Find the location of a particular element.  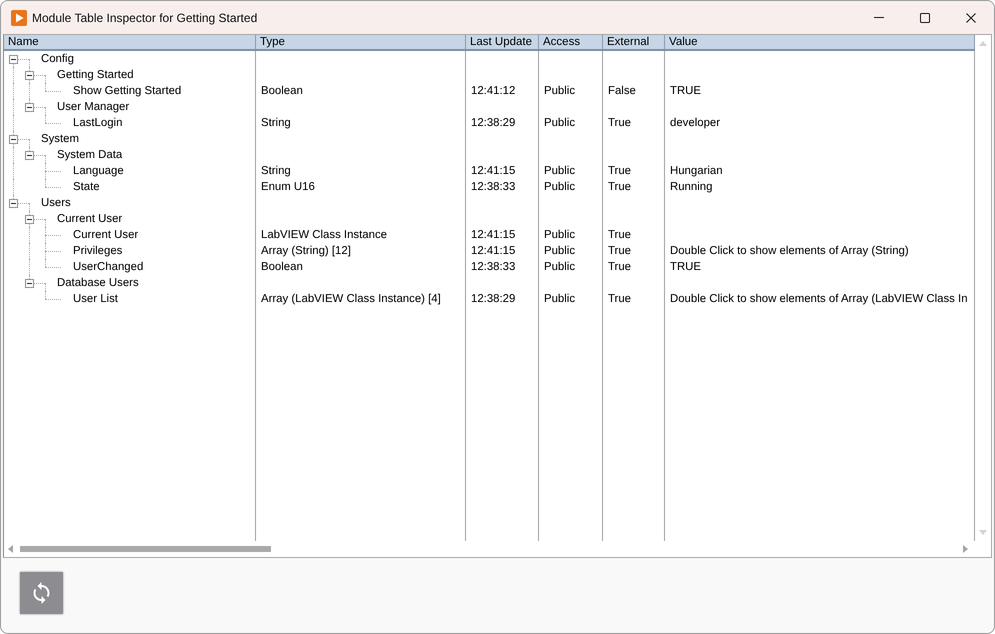

refresh-button is located at coordinates (41, 593).